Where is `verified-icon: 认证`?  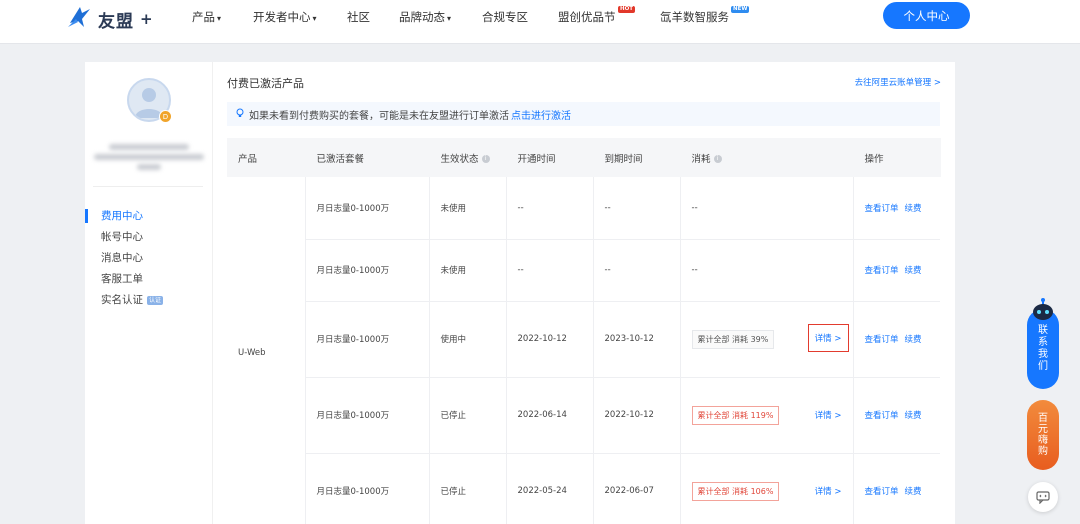
verified-icon: 认证 is located at coordinates (155, 300).